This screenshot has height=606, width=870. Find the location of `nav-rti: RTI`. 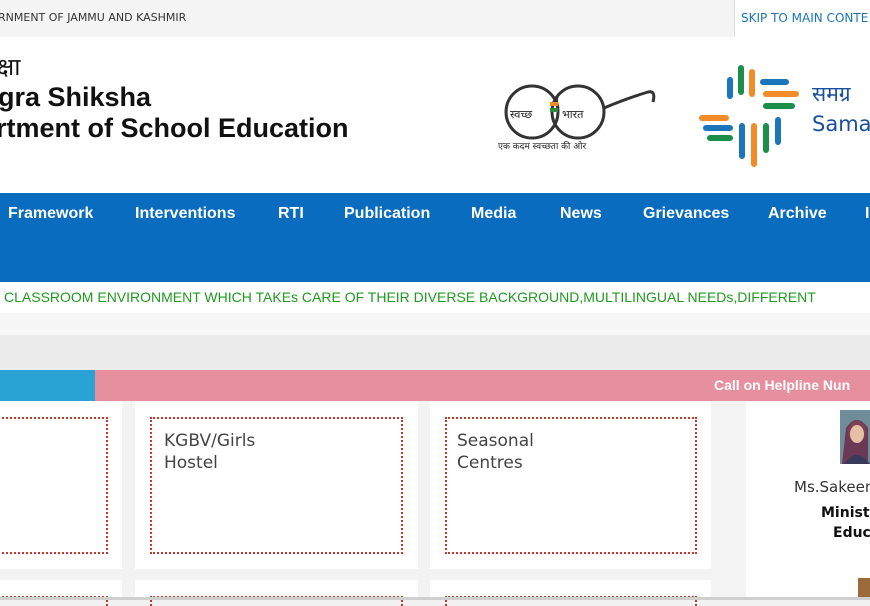

nav-rti: RTI is located at coordinates (291, 214).